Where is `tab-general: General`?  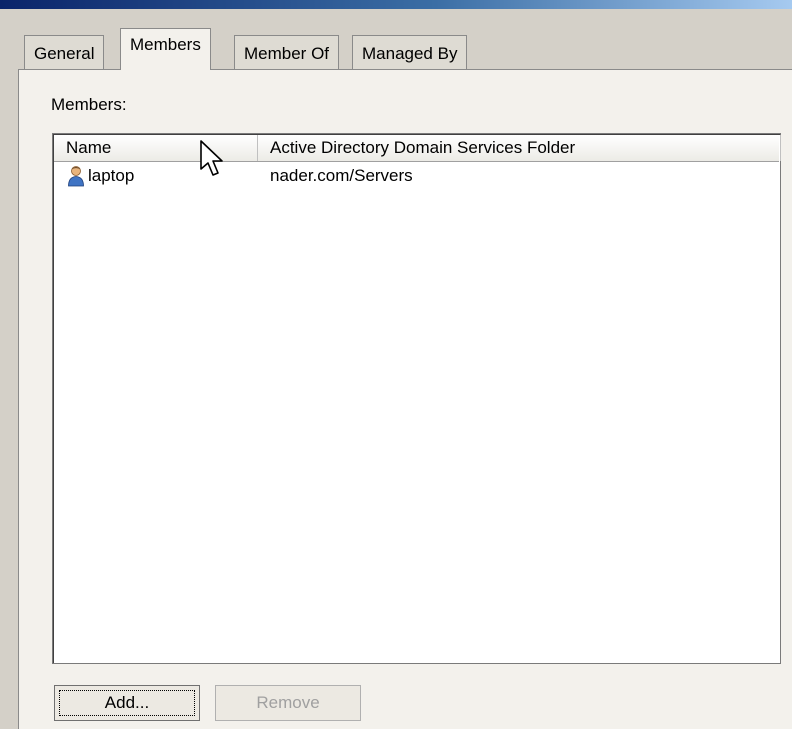
tab-general: General is located at coordinates (64, 52).